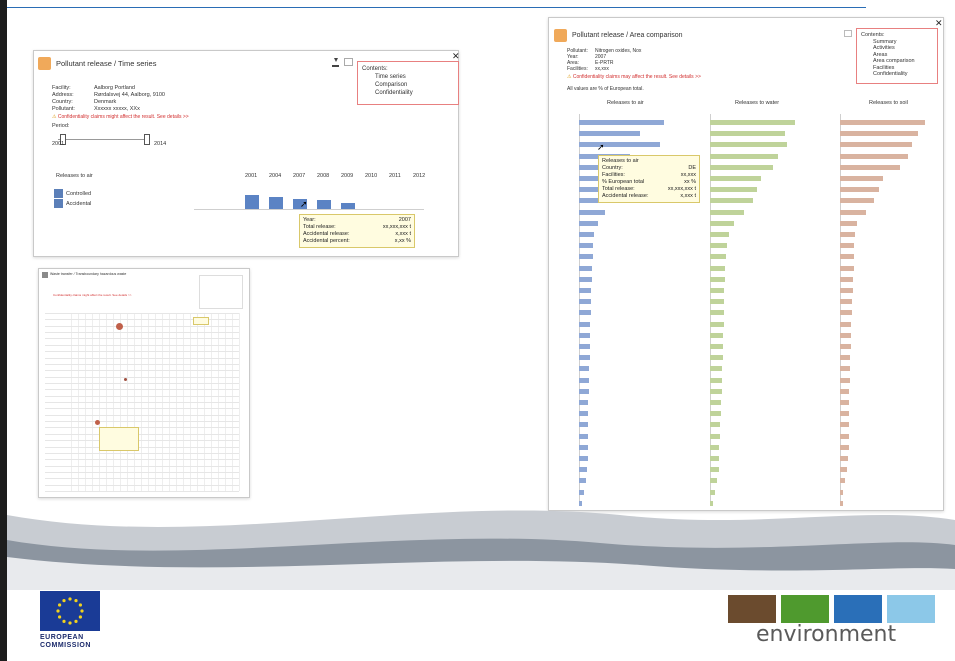 The height and width of the screenshot is (661, 955). Describe the element at coordinates (335, 62) in the screenshot. I see `download-icon` at that location.